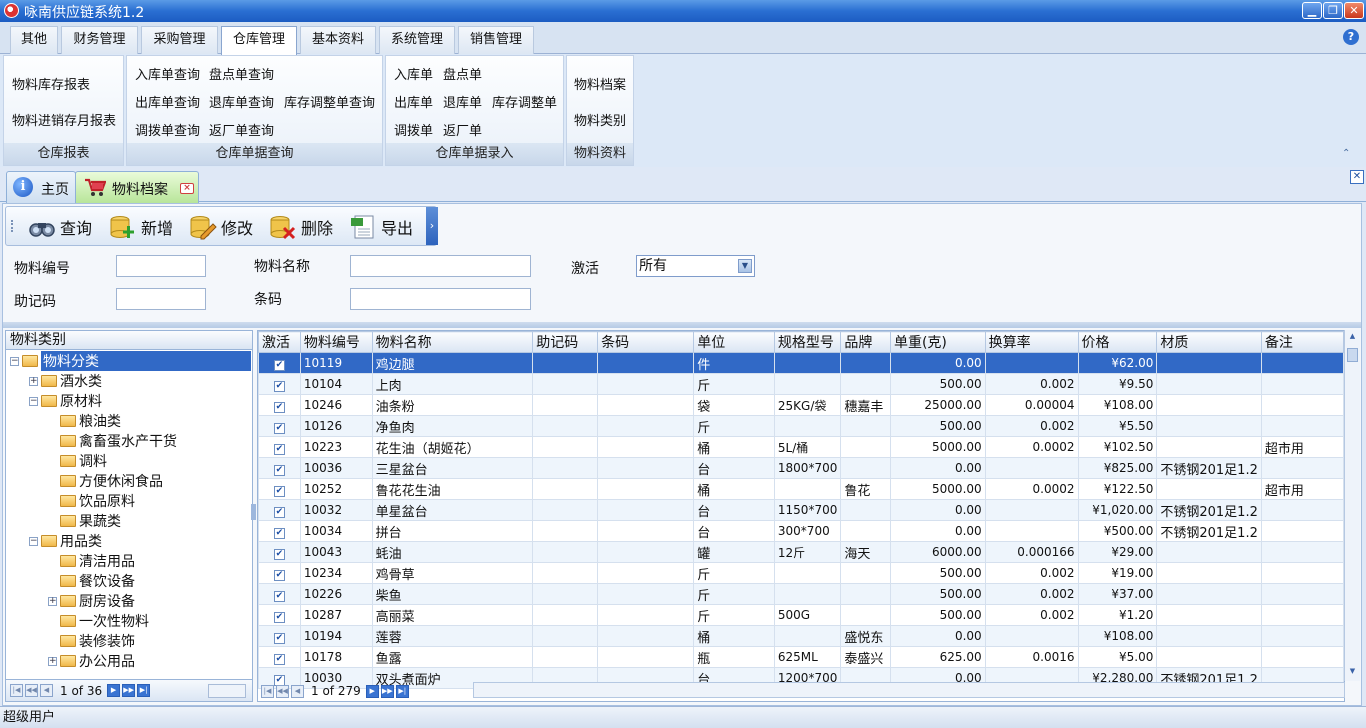  What do you see at coordinates (1352, 505) in the screenshot?
I see `grid-vscroll: ▲ ▼` at bounding box center [1352, 505].